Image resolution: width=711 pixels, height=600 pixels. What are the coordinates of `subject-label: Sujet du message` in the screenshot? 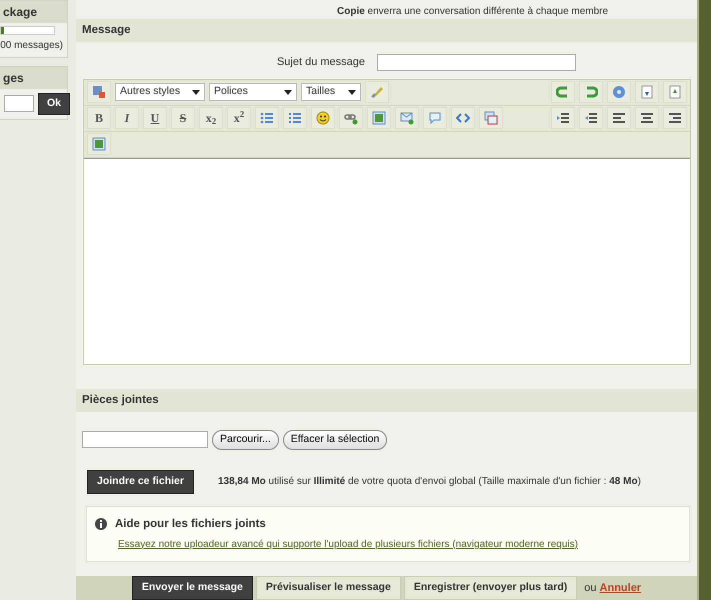 It's located at (321, 62).